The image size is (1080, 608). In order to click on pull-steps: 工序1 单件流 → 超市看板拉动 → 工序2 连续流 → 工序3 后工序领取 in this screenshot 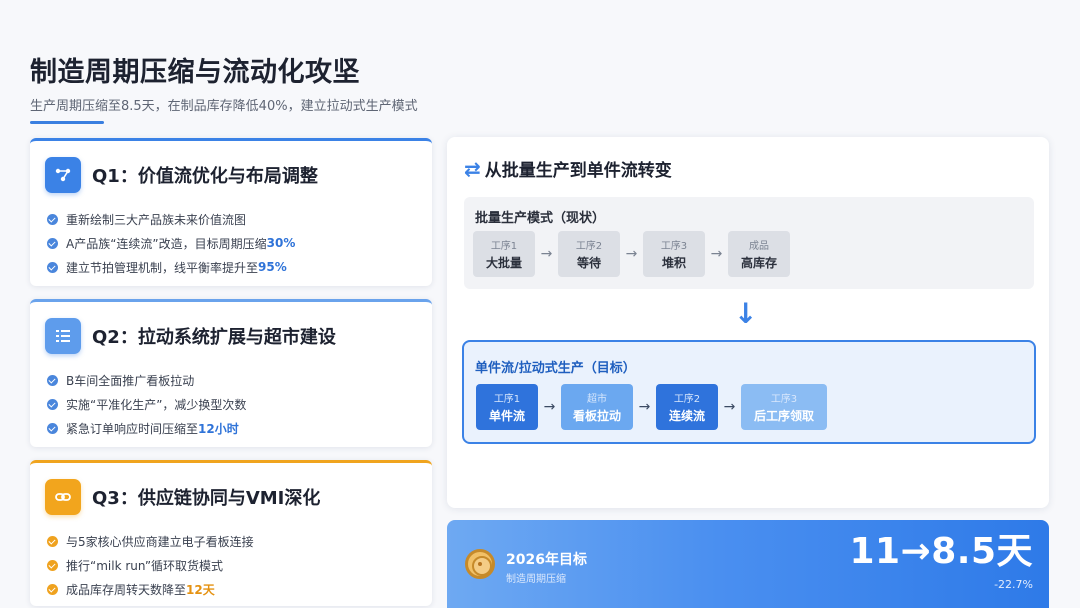, I will do `click(651, 407)`.